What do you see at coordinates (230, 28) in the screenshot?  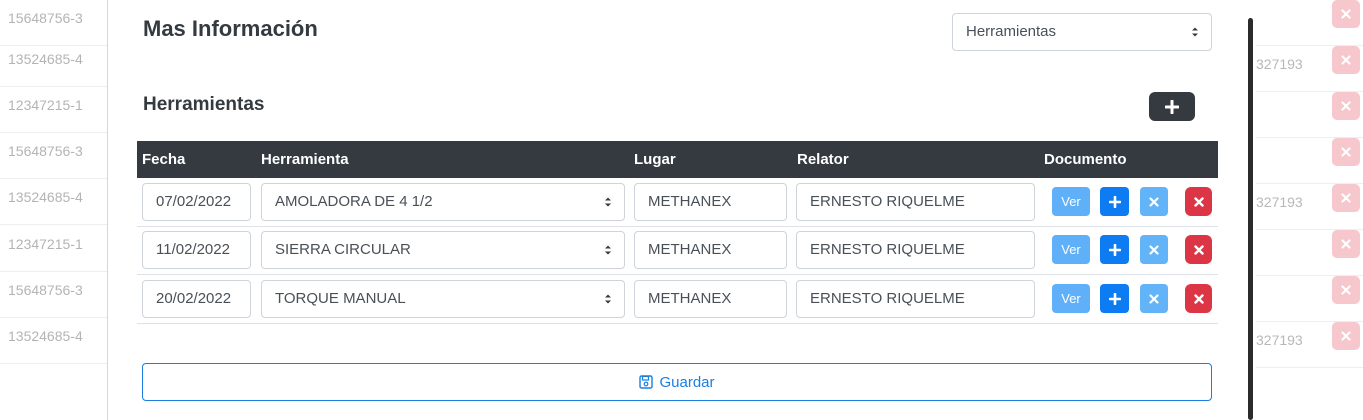 I see `modal-title: Mas Información` at bounding box center [230, 28].